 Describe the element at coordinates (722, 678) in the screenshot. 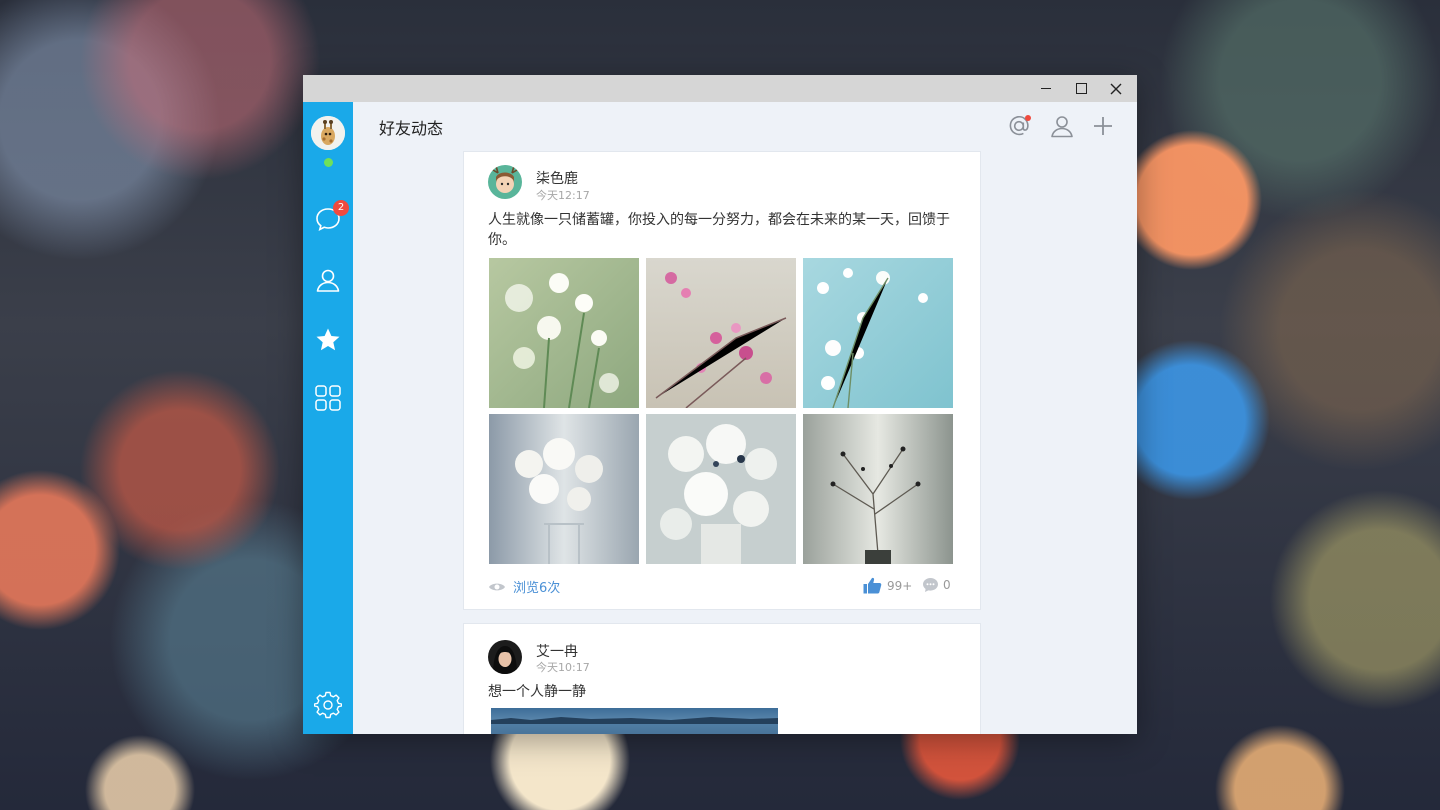

I see `feed-post: 艾一冉 今天10:17 想一个人静一静` at that location.